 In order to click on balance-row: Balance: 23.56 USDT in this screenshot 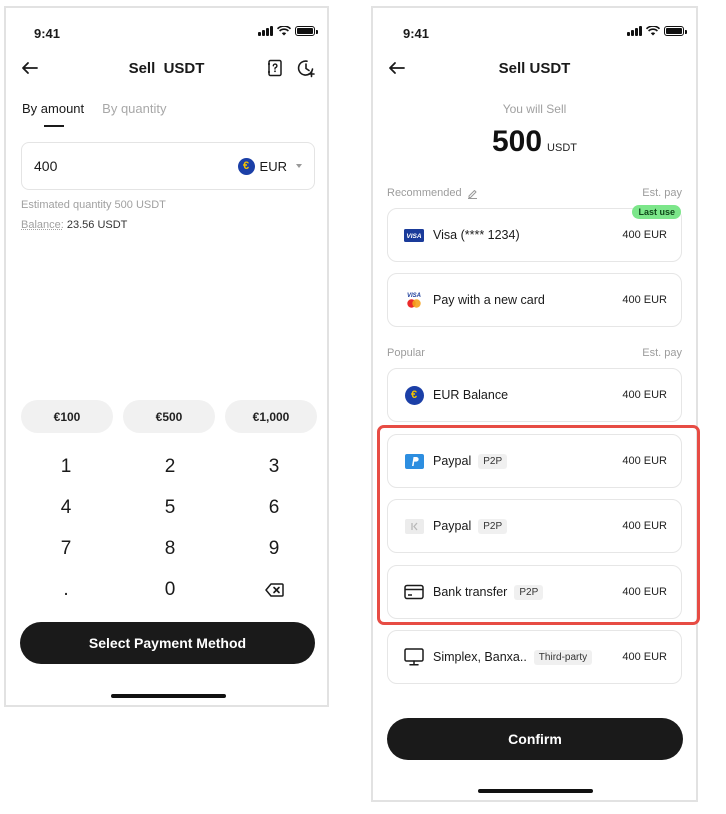, I will do `click(74, 225)`.